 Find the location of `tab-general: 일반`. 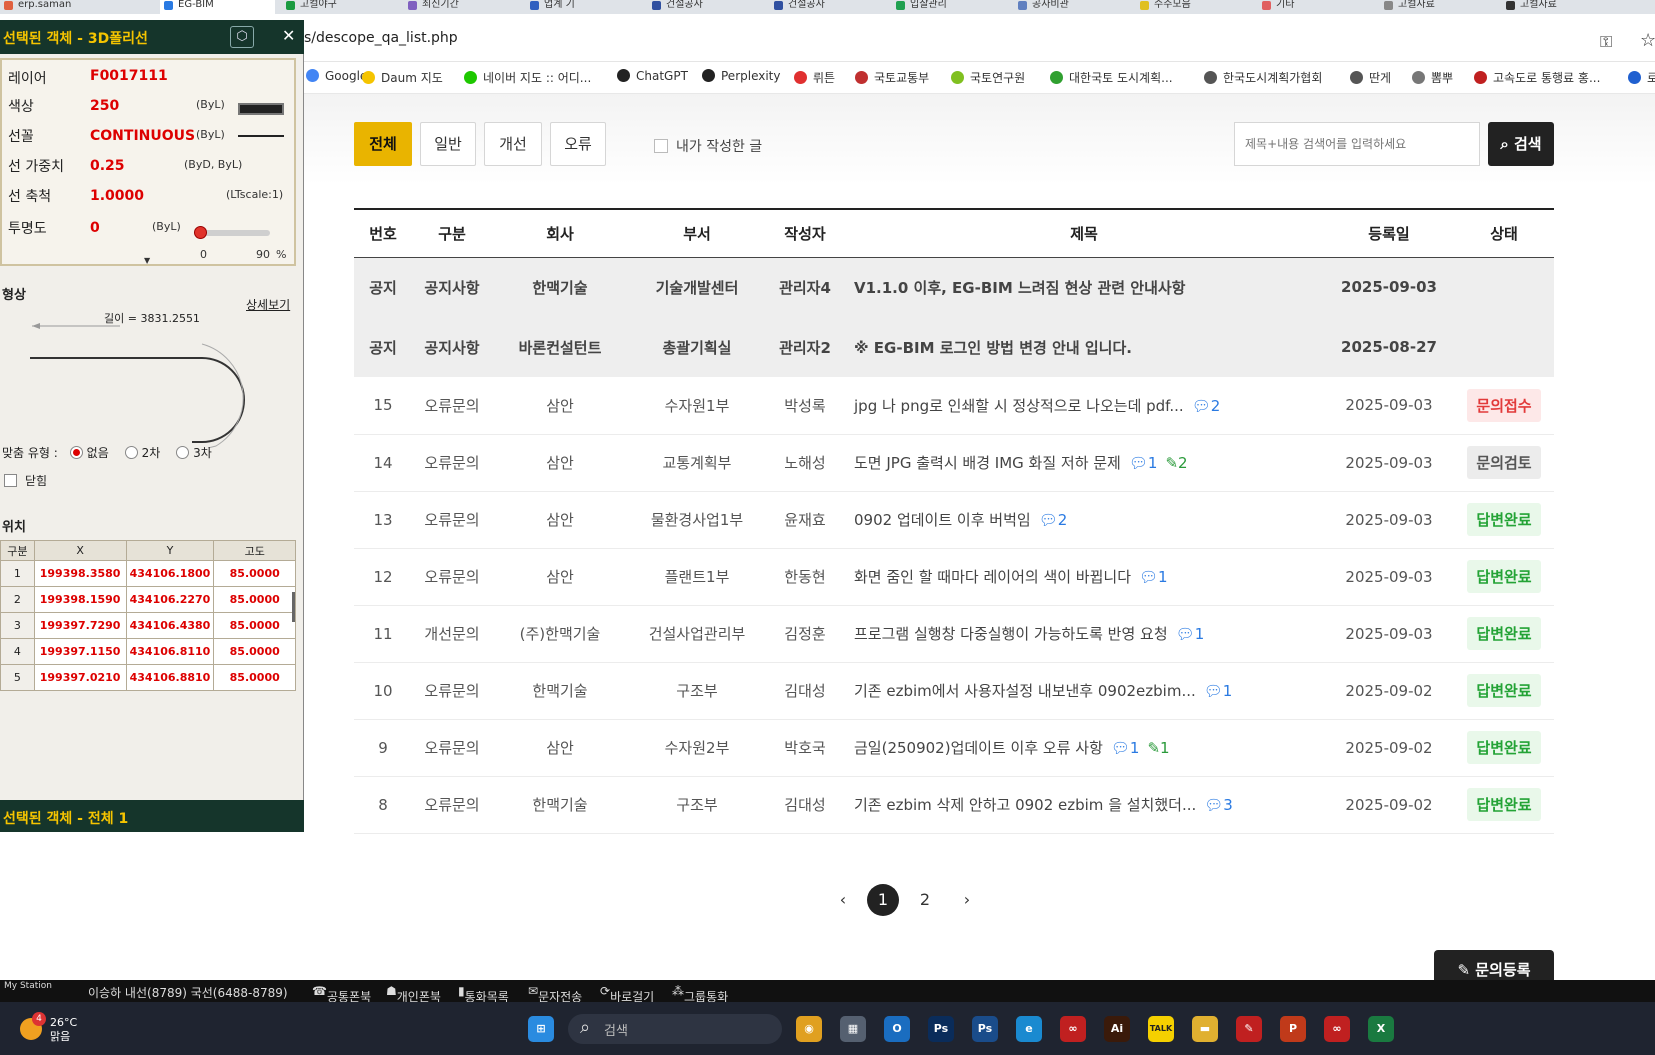

tab-general: 일반 is located at coordinates (448, 144).